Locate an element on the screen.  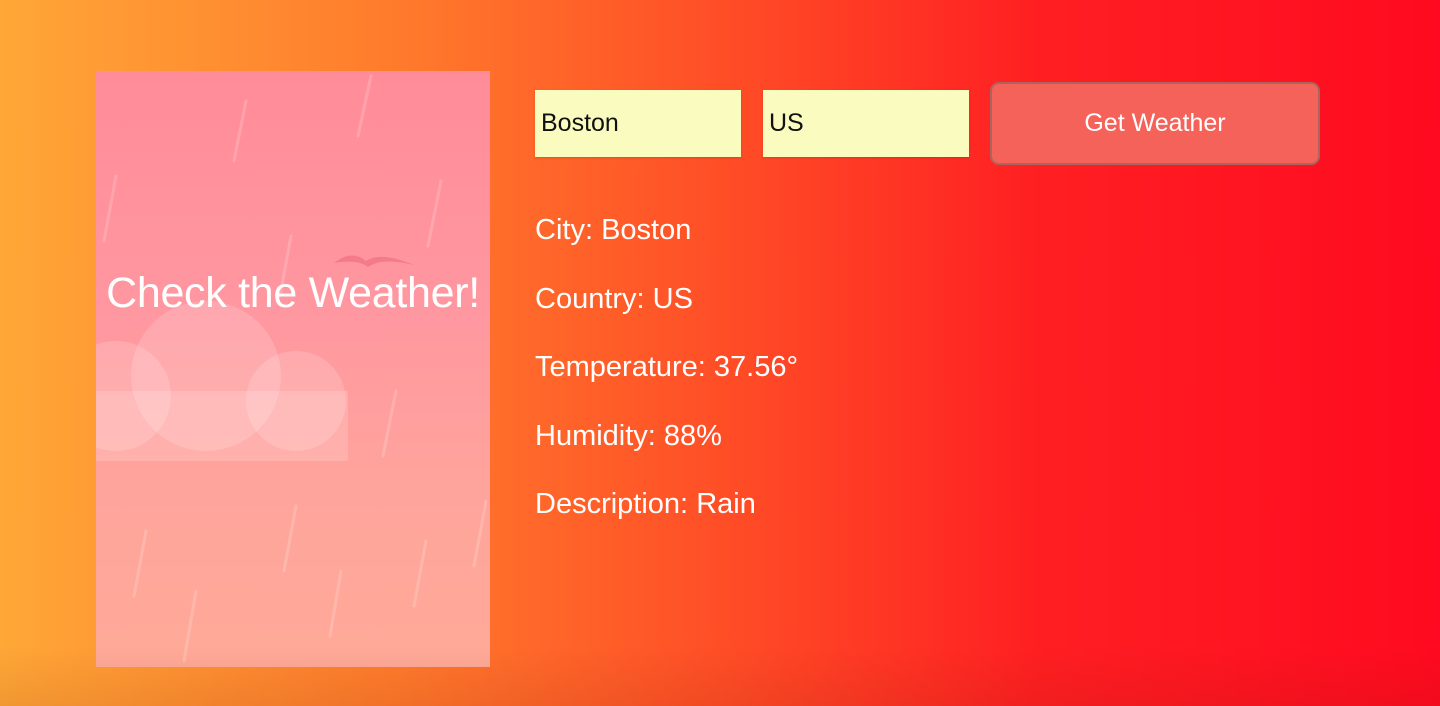
city-result-value: Boston is located at coordinates (646, 230).